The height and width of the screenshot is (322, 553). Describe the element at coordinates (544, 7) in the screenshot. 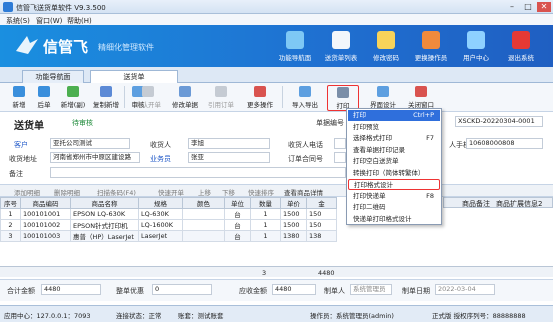

I see `close-button: ✕` at that location.